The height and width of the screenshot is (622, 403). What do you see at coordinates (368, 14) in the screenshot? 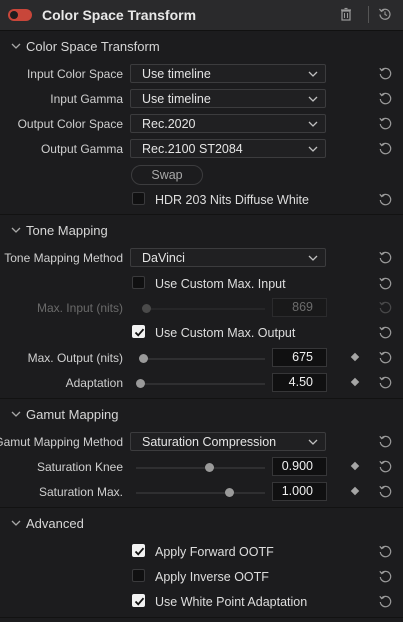
I see `header-divider` at bounding box center [368, 14].